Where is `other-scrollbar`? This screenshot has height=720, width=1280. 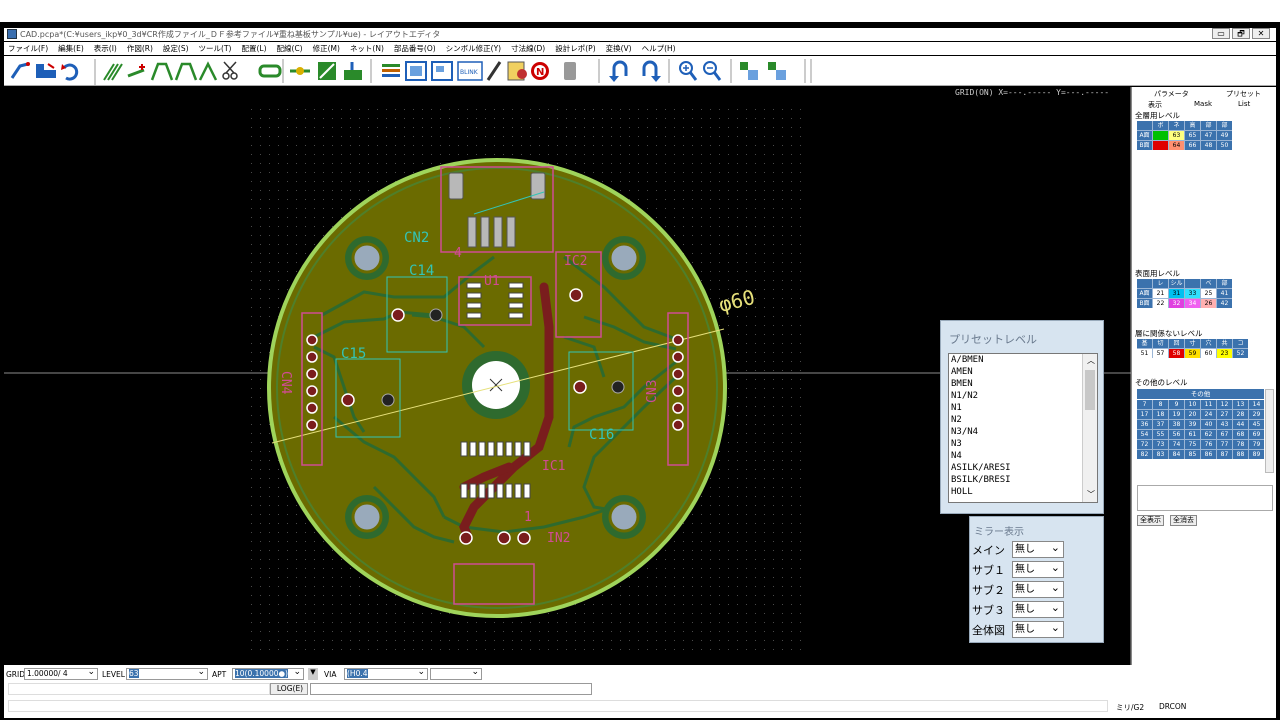
other-scrollbar is located at coordinates (1269, 431).